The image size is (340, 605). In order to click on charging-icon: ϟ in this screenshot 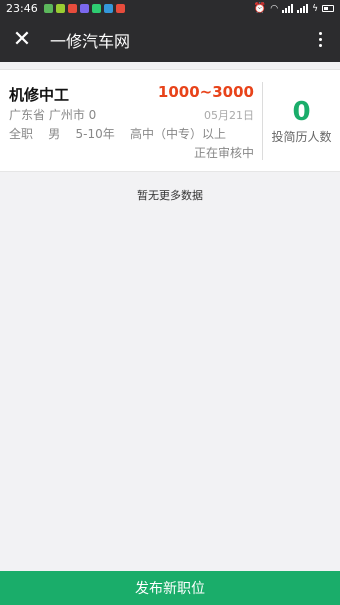, I will do `click(315, 8)`.